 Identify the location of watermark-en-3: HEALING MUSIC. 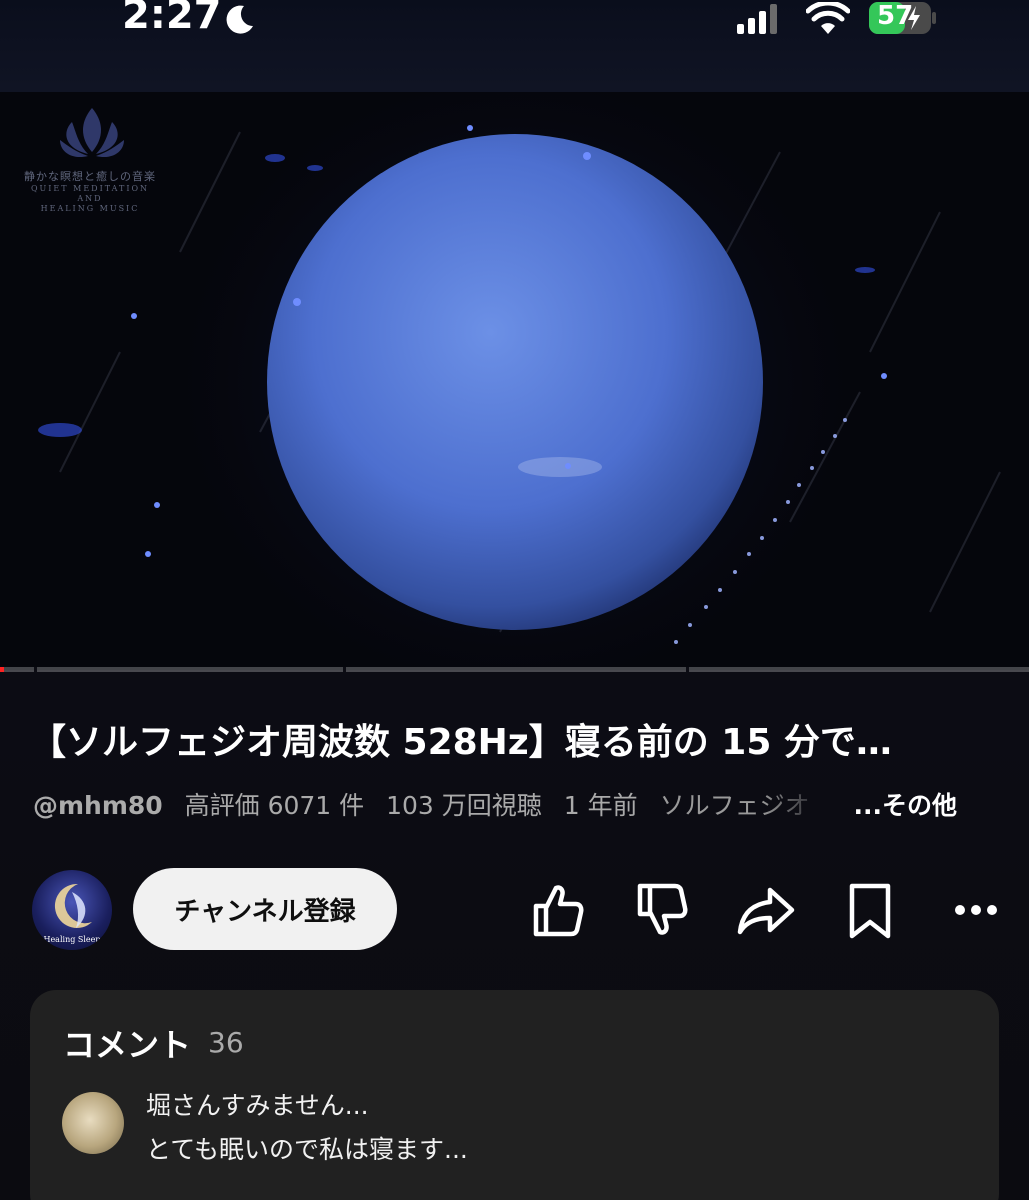
(90, 208).